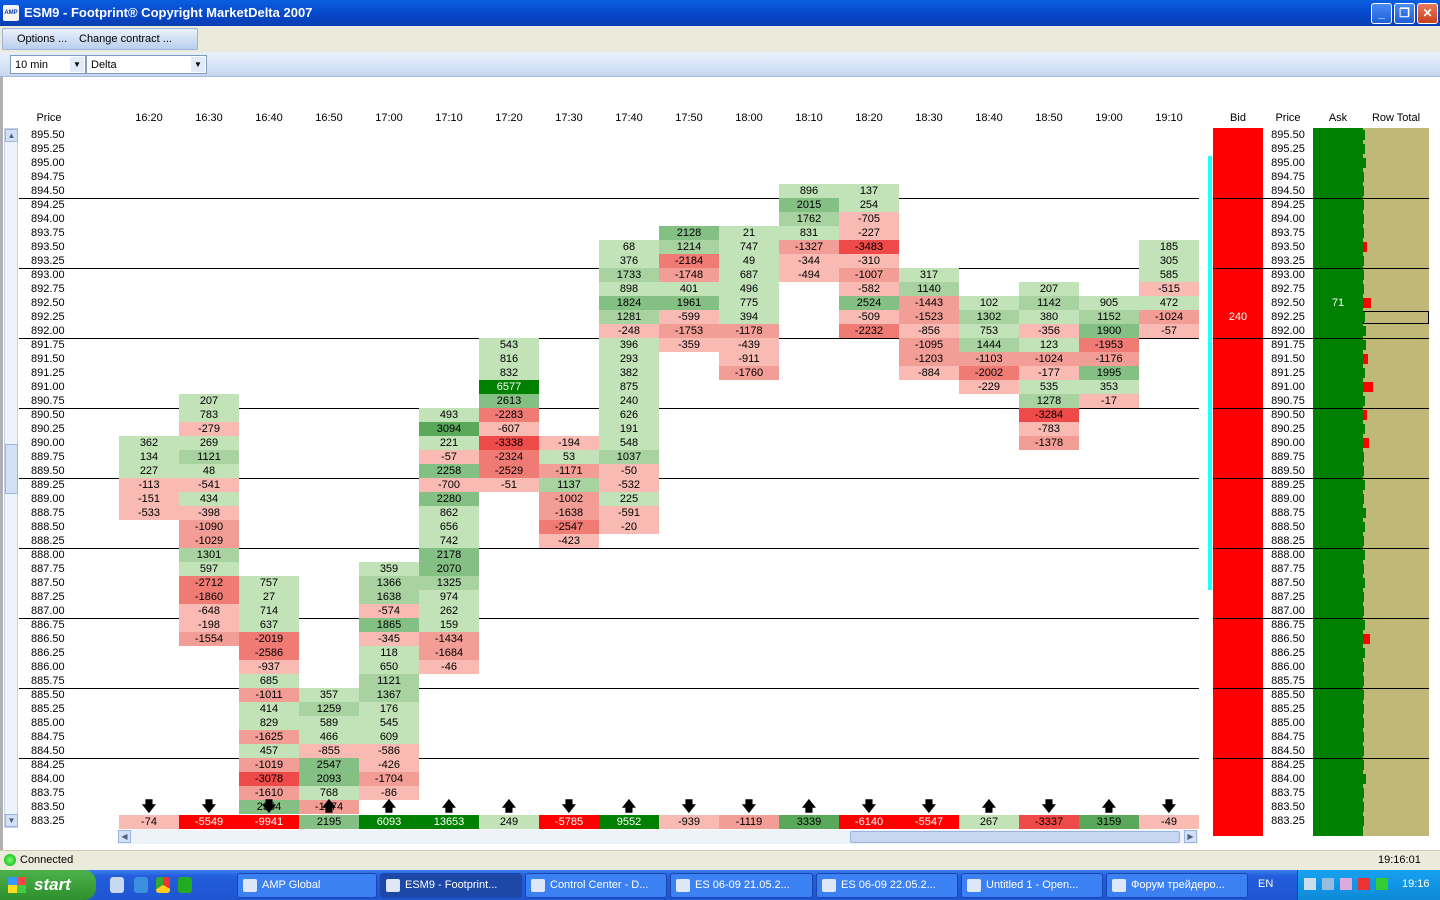 This screenshot has width=1440, height=900. Describe the element at coordinates (869, 233) in the screenshot. I see `delta-cell: -227` at that location.